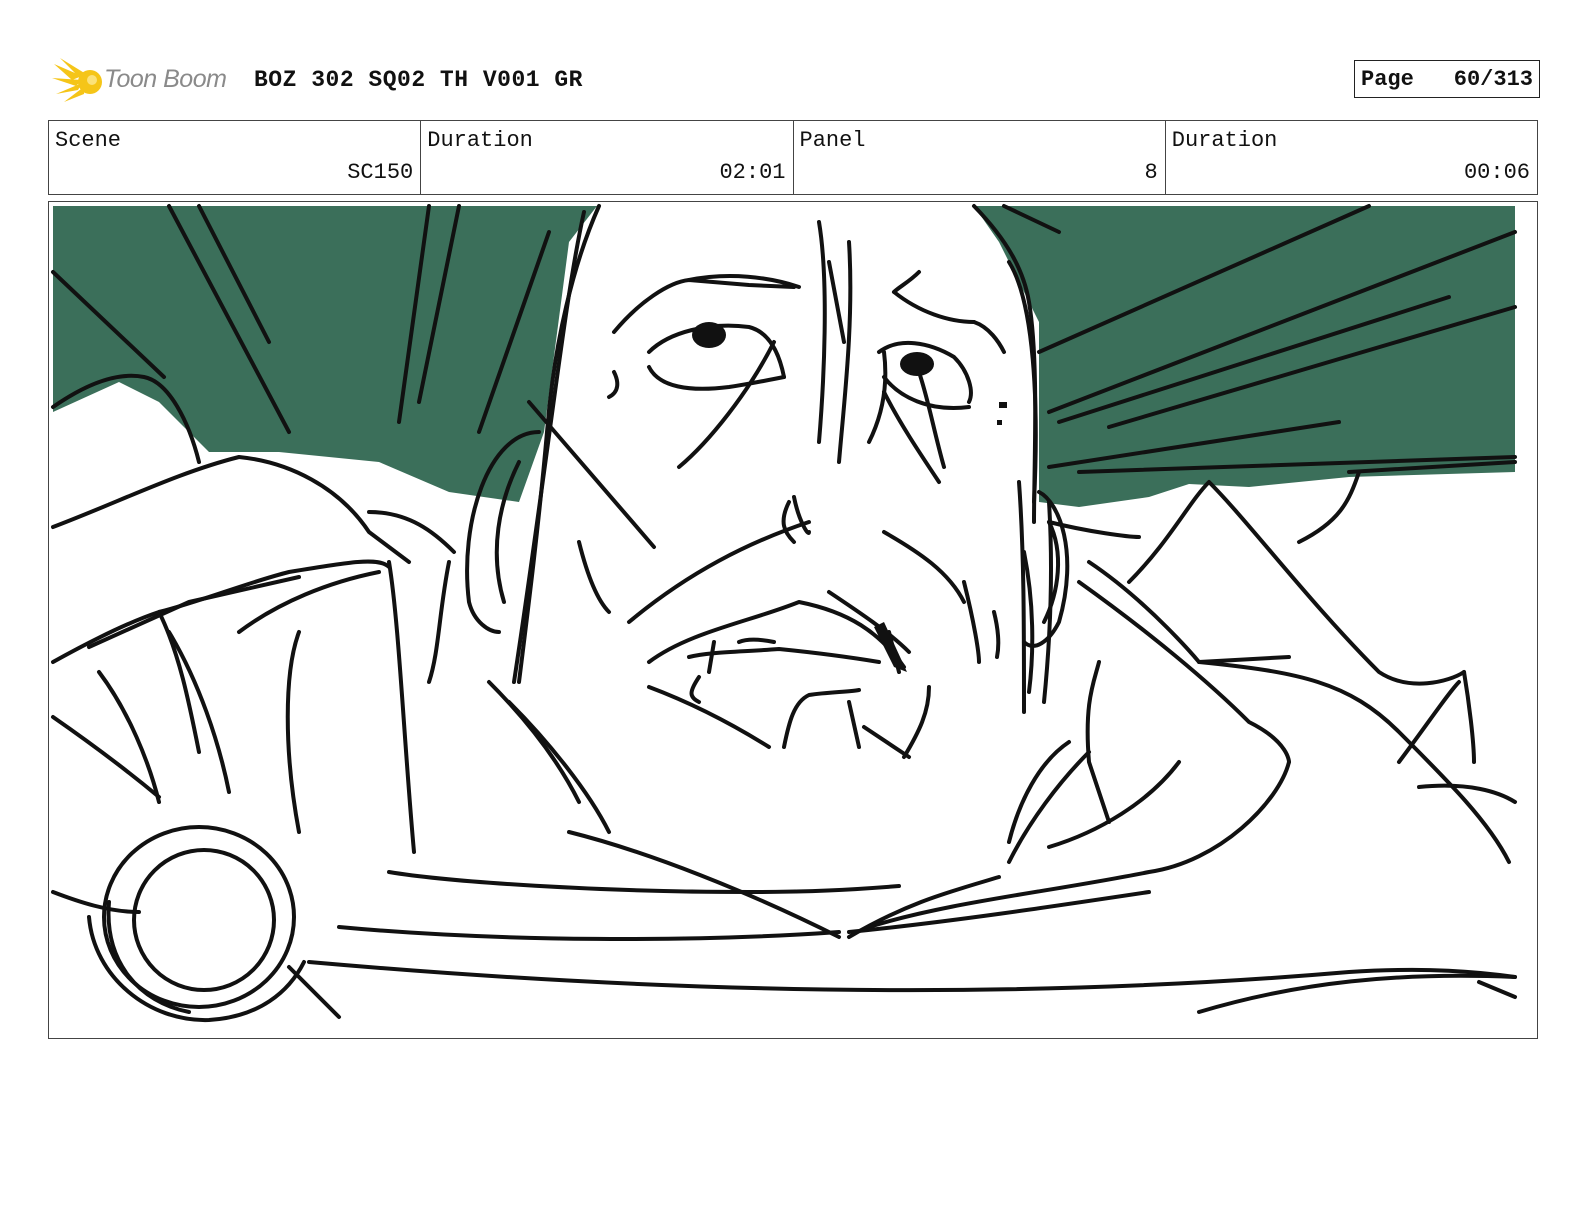 The height and width of the screenshot is (1224, 1584). I want to click on panel-value: 8, so click(1151, 172).